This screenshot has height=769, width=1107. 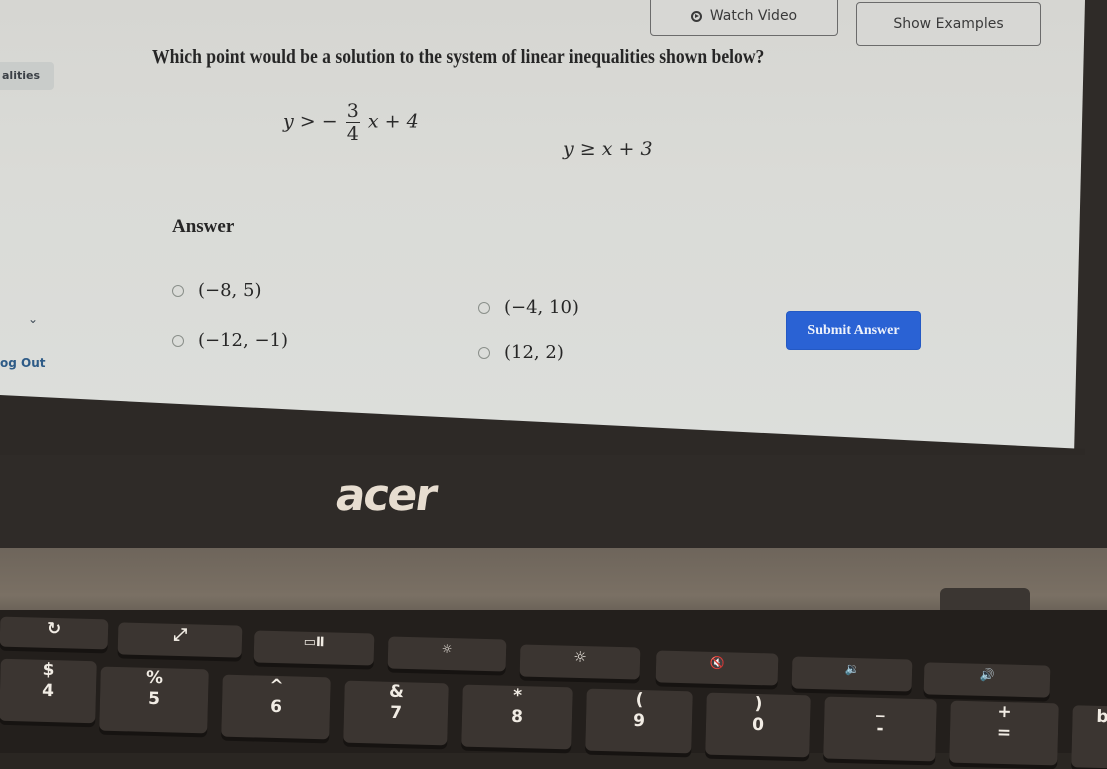 I want to click on key-mute: 🔇, so click(x=717, y=668).